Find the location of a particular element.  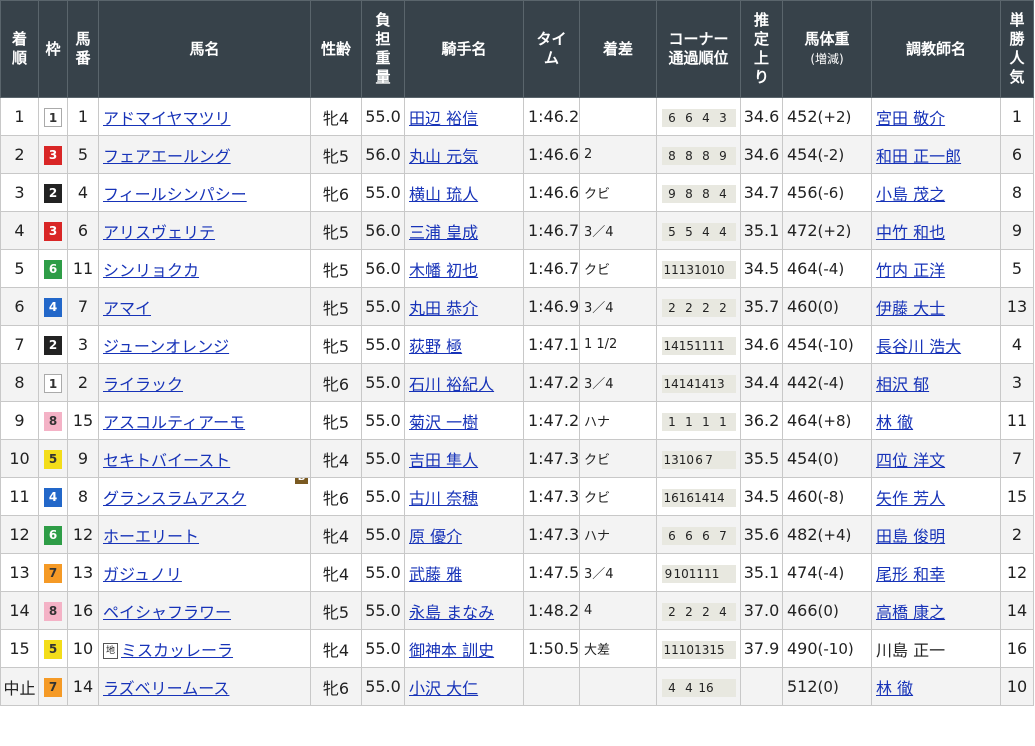

horse-name-link: ペイシャフラワー is located at coordinates (167, 612).